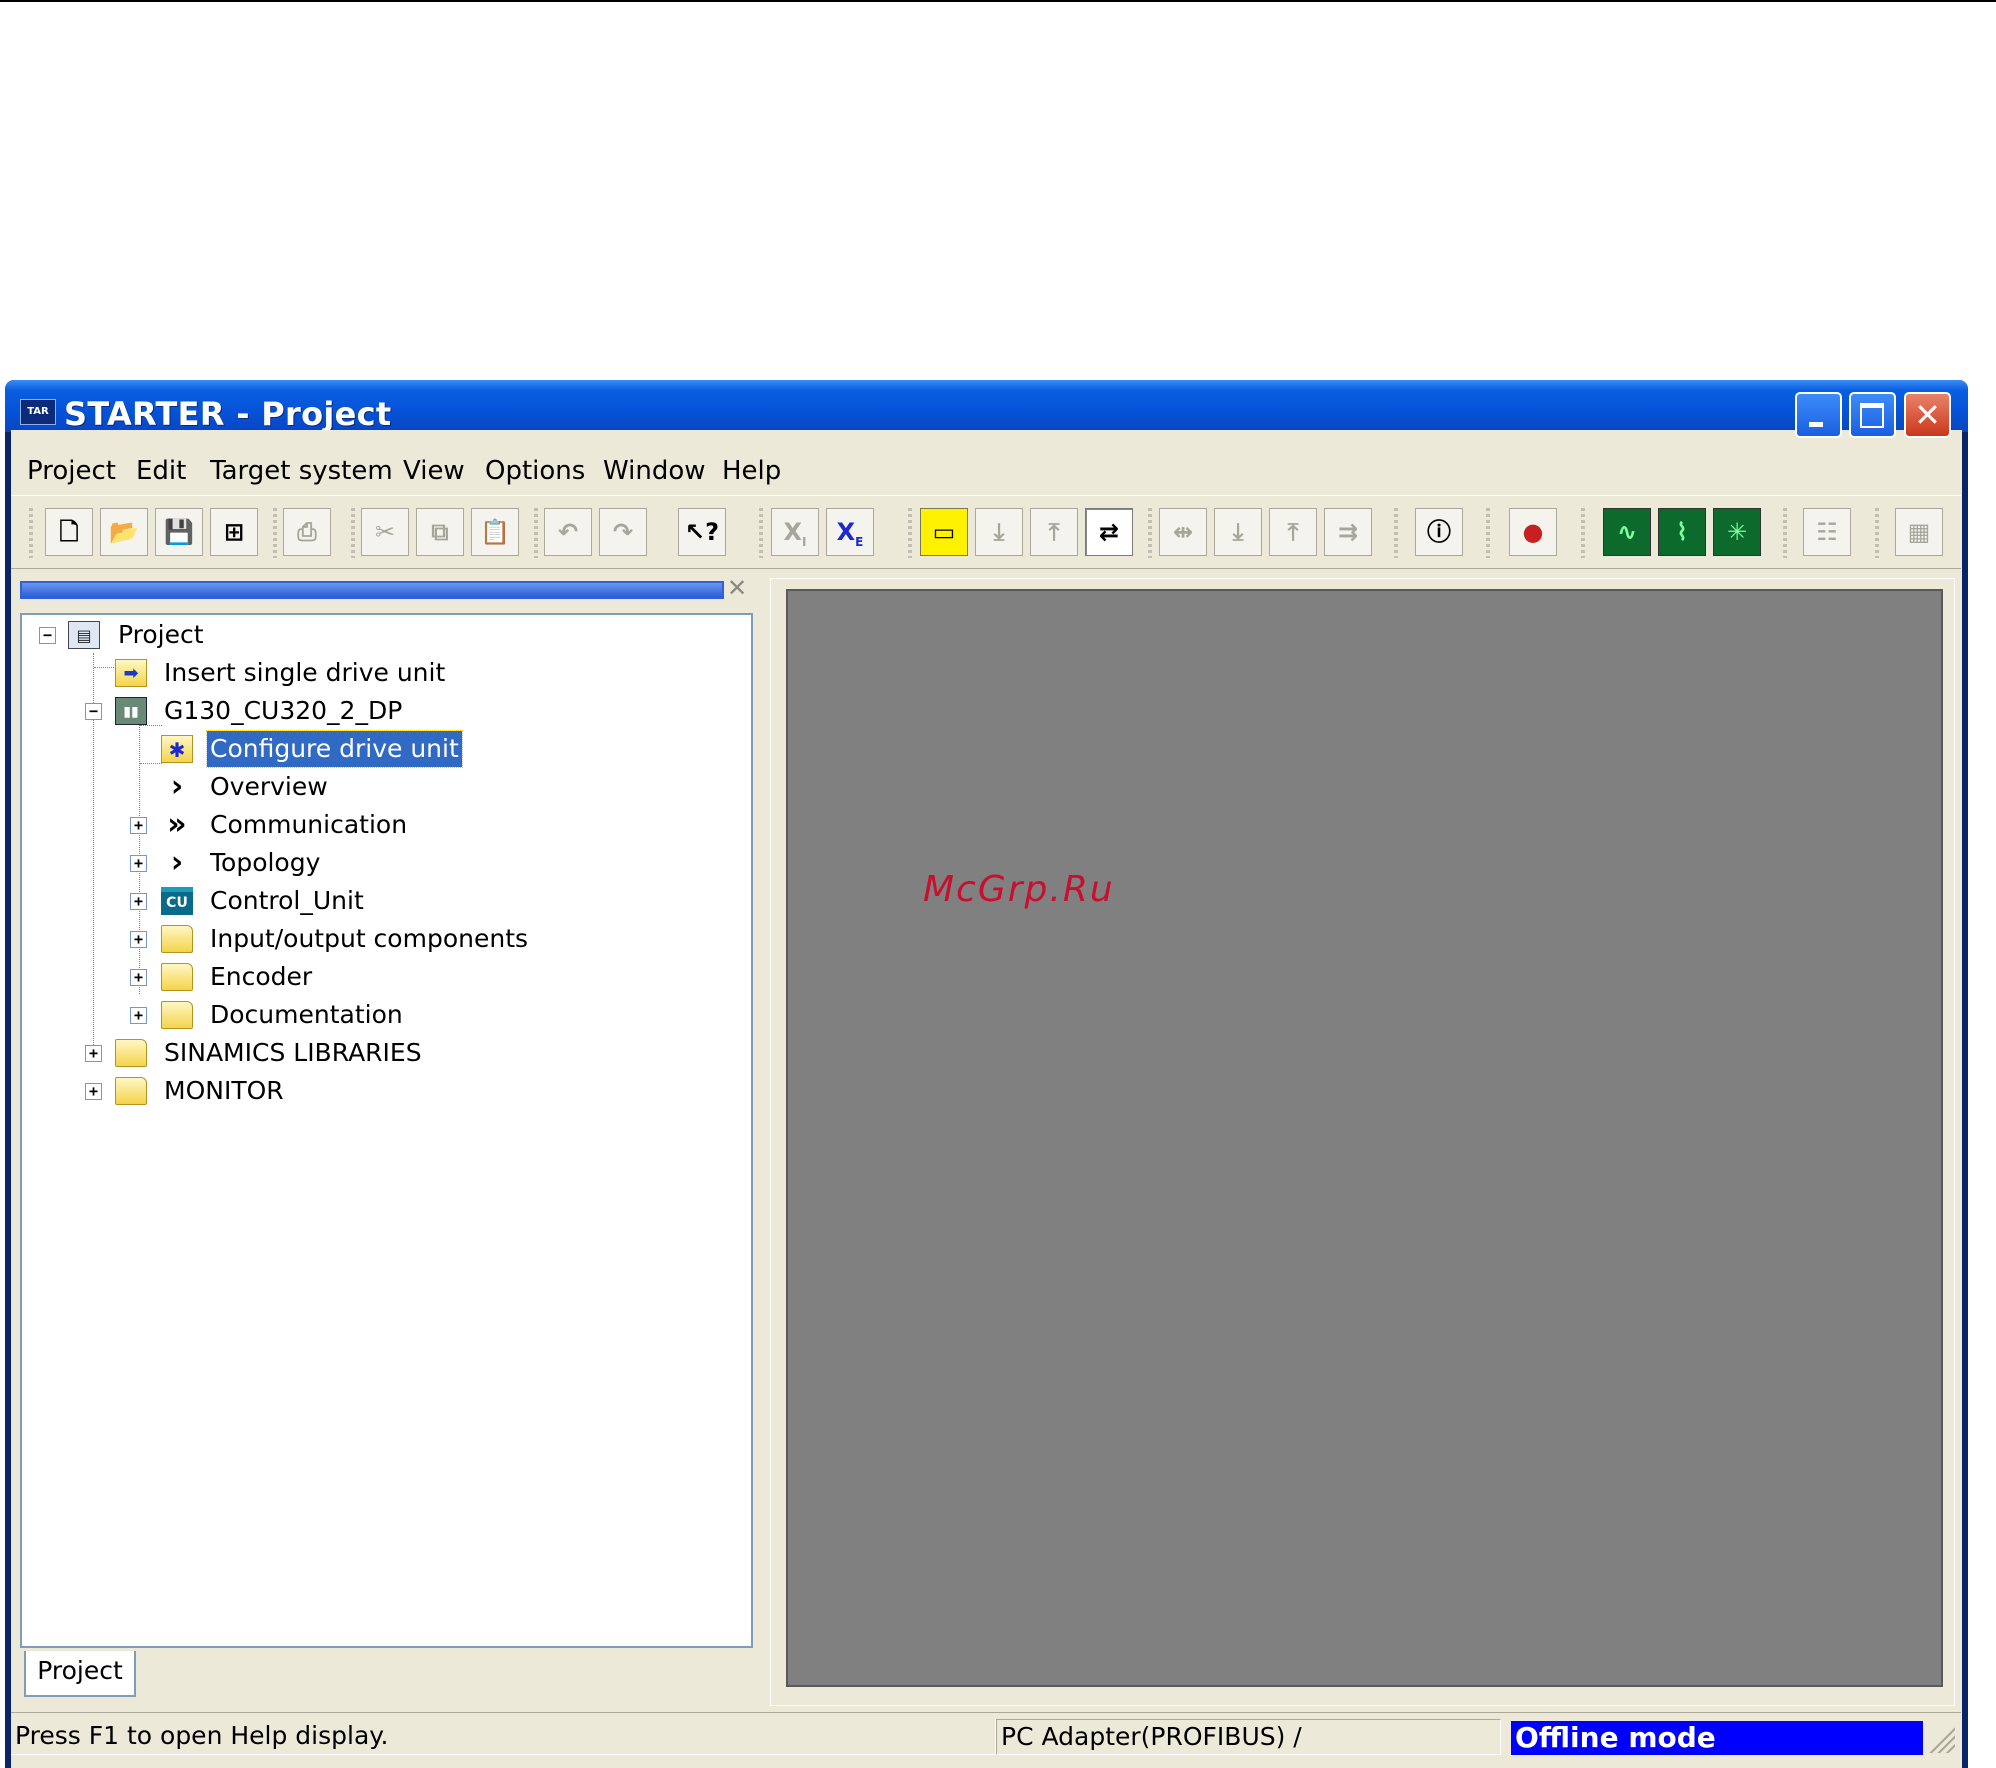 This screenshot has height=1768, width=1996. What do you see at coordinates (234, 532) in the screenshot?
I see `save-compile-icon: ⊞` at bounding box center [234, 532].